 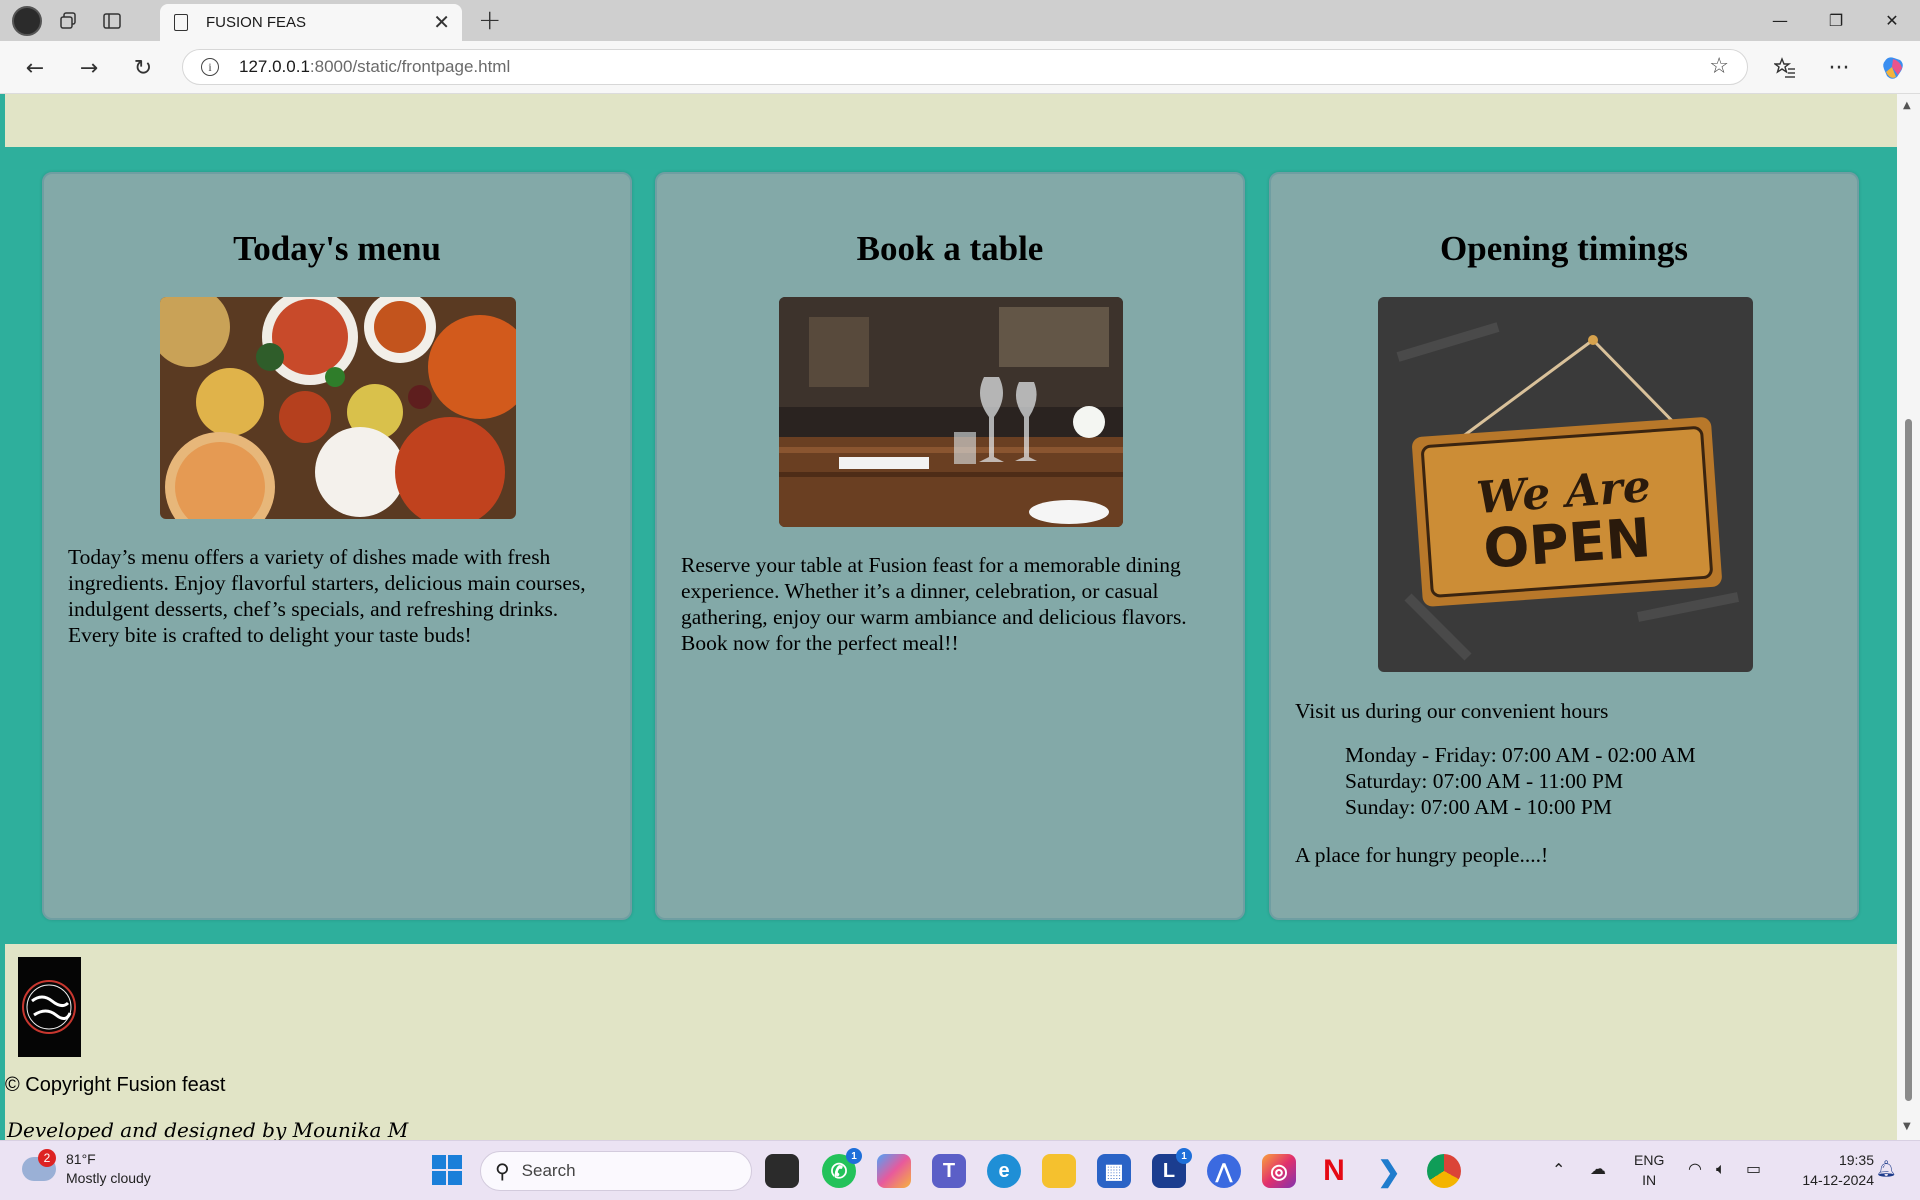 What do you see at coordinates (1478, 807) in the screenshot?
I see `hours-sunday: Sunday: 07:00 AM - 10:00 PM` at bounding box center [1478, 807].